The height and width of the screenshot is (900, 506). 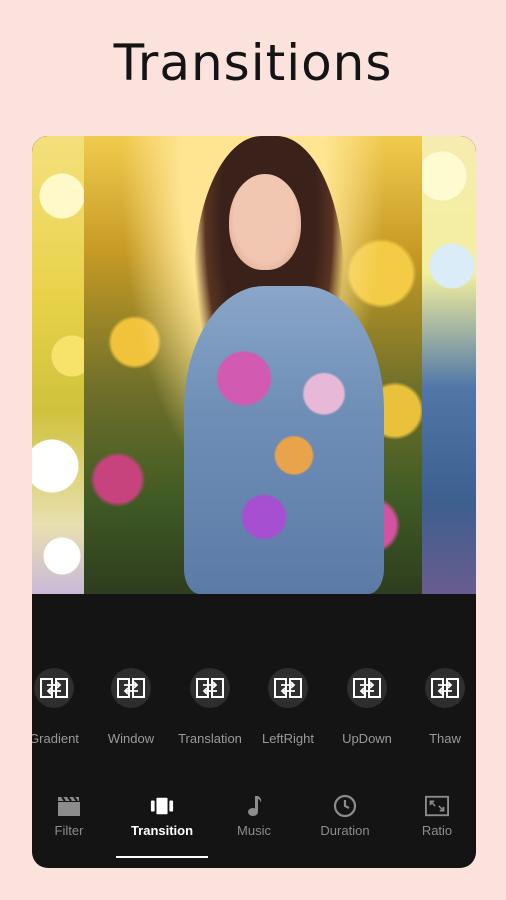 What do you see at coordinates (437, 806) in the screenshot?
I see `aspect-ratio-icon` at bounding box center [437, 806].